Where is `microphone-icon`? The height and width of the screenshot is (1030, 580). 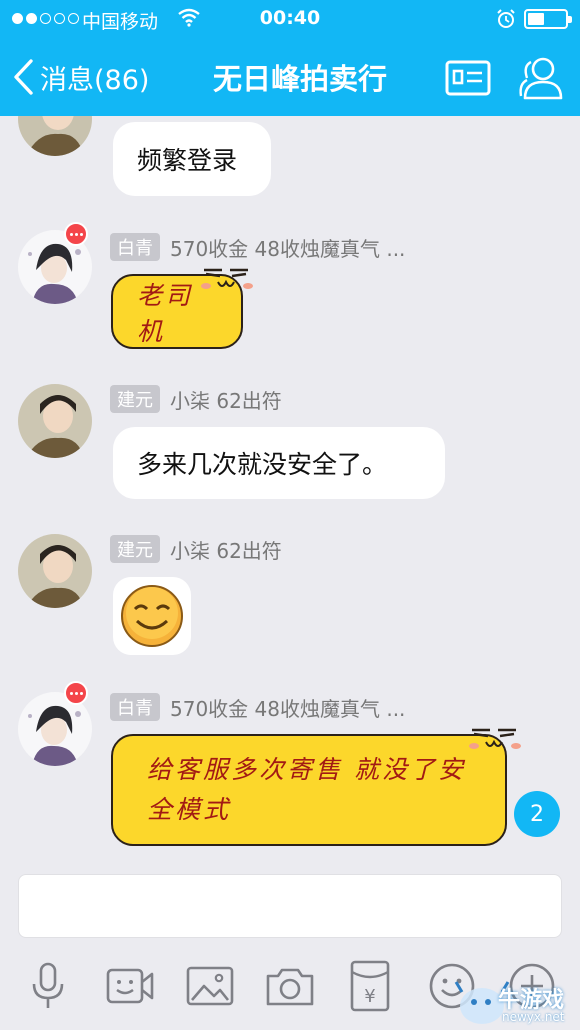 microphone-icon is located at coordinates (48, 985).